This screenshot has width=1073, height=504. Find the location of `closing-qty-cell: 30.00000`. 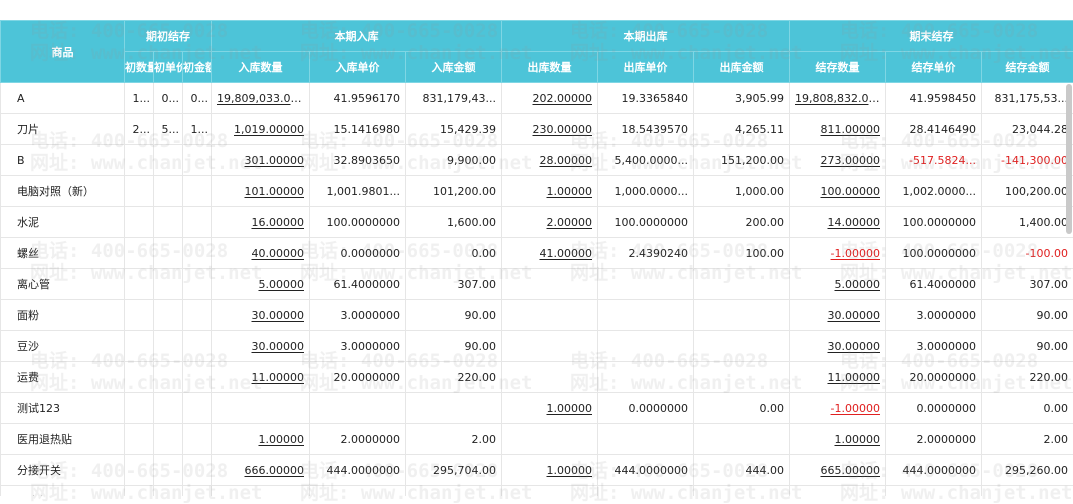

closing-qty-cell: 30.00000 is located at coordinates (838, 315).